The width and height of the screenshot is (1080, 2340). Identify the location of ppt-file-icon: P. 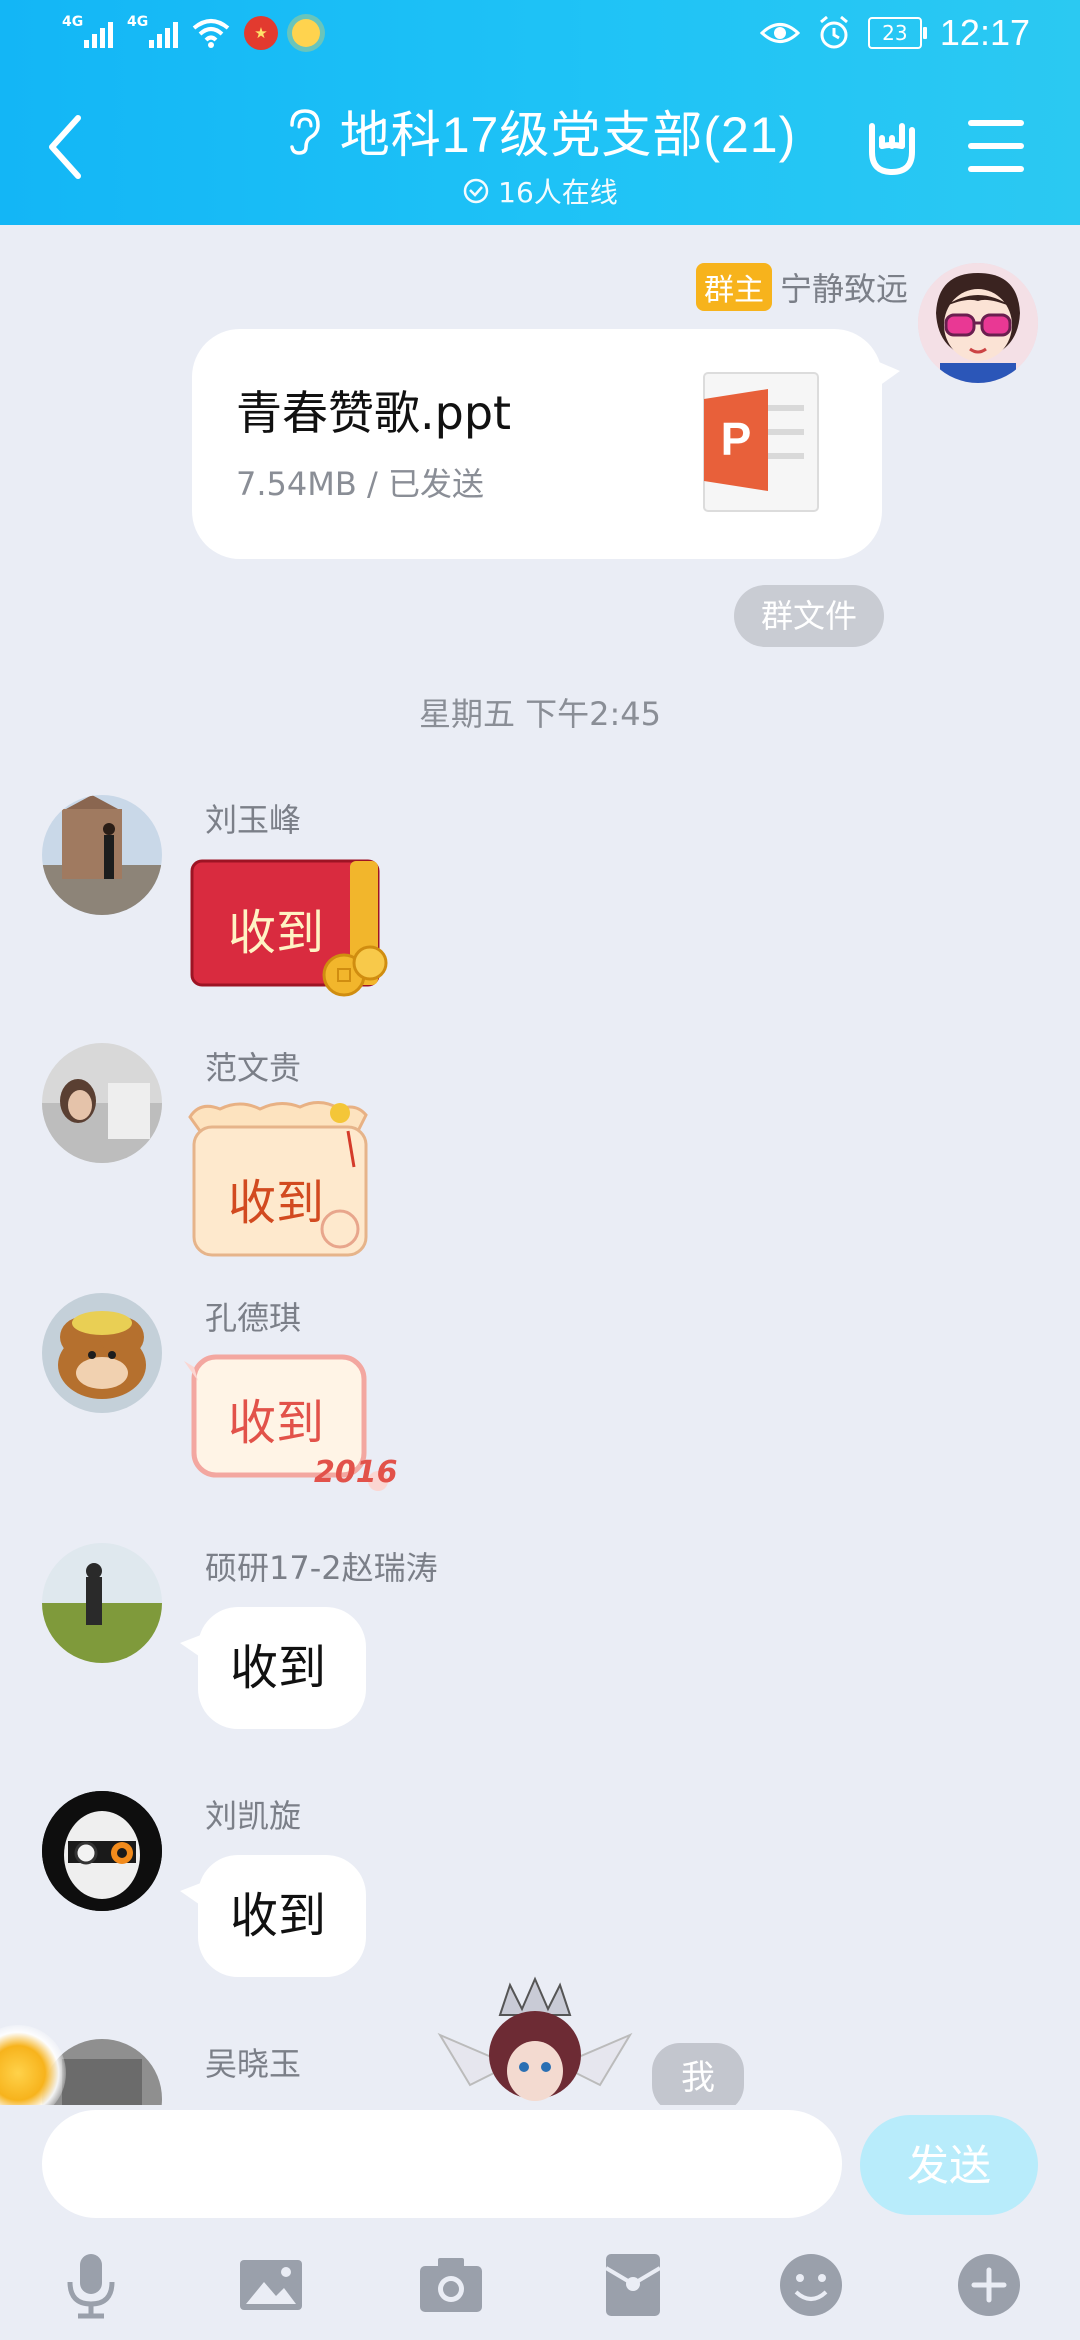
(761, 442).